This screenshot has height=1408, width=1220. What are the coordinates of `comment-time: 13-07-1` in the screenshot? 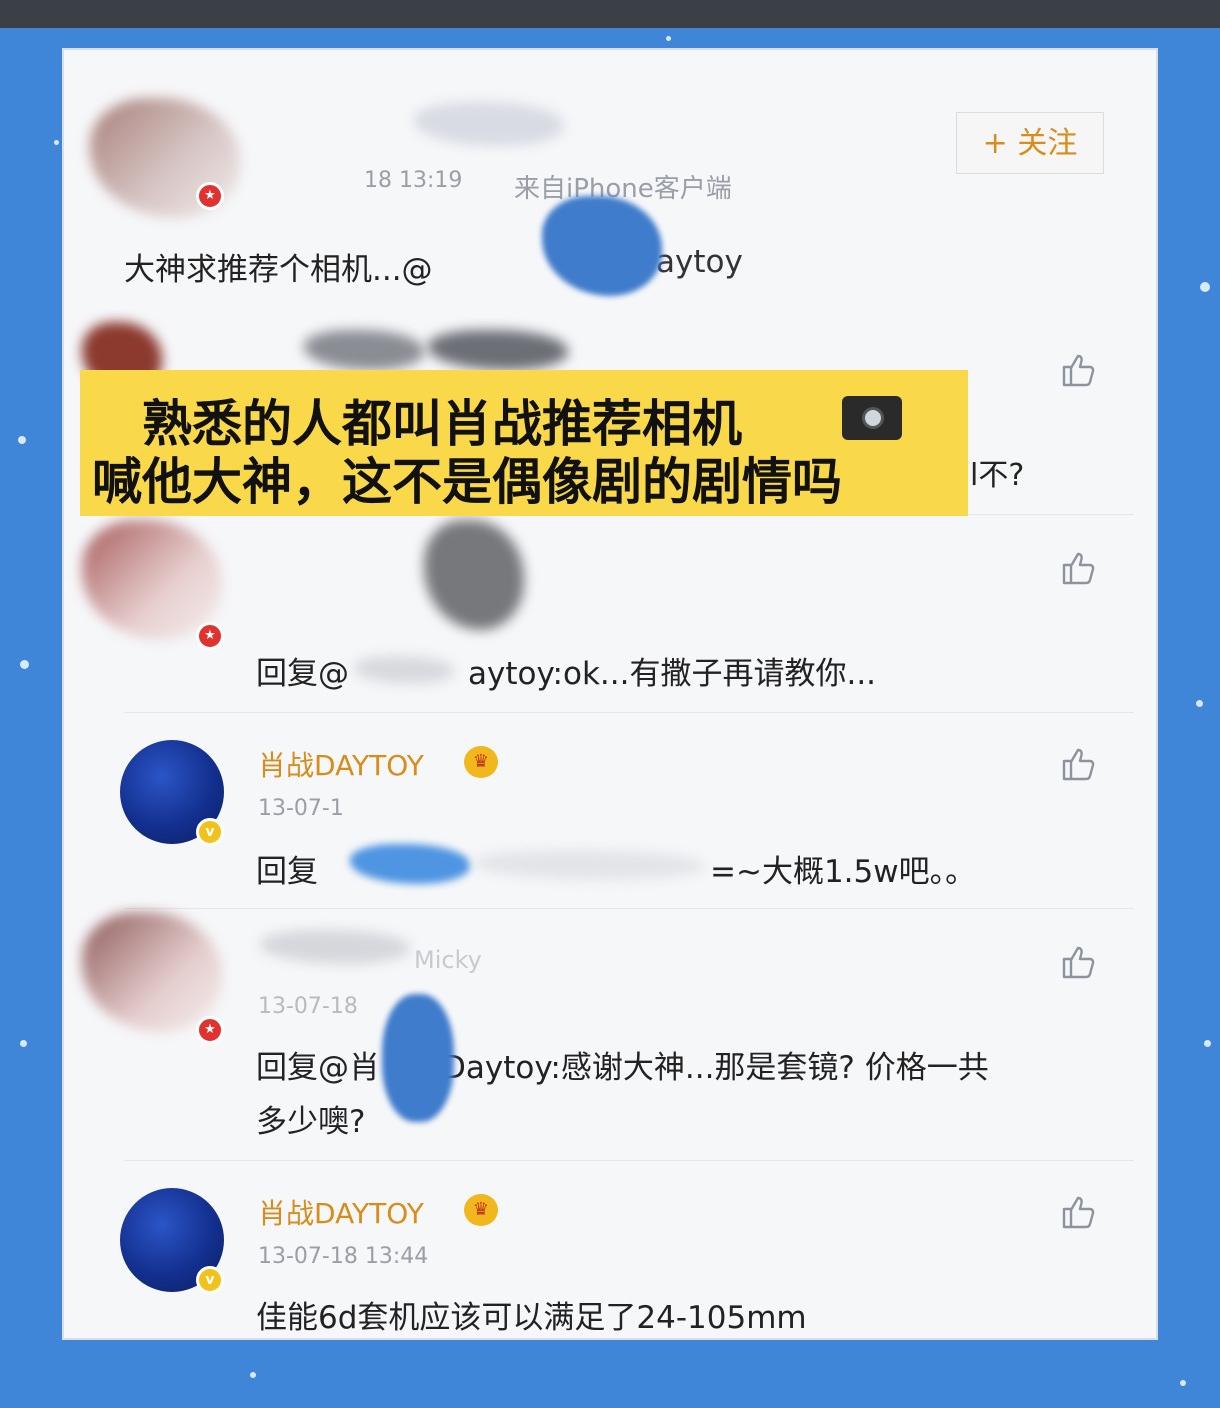 It's located at (301, 808).